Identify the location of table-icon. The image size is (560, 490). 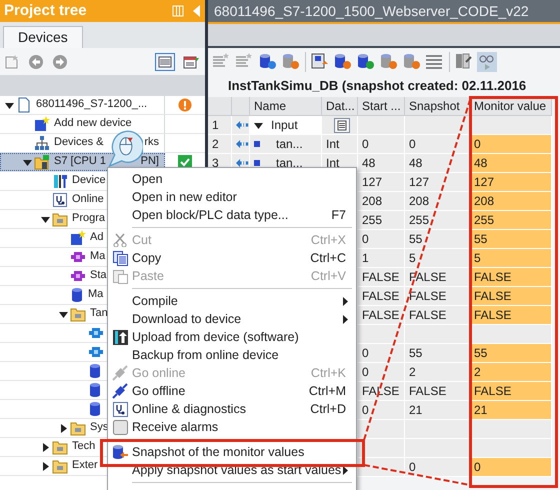
(192, 62).